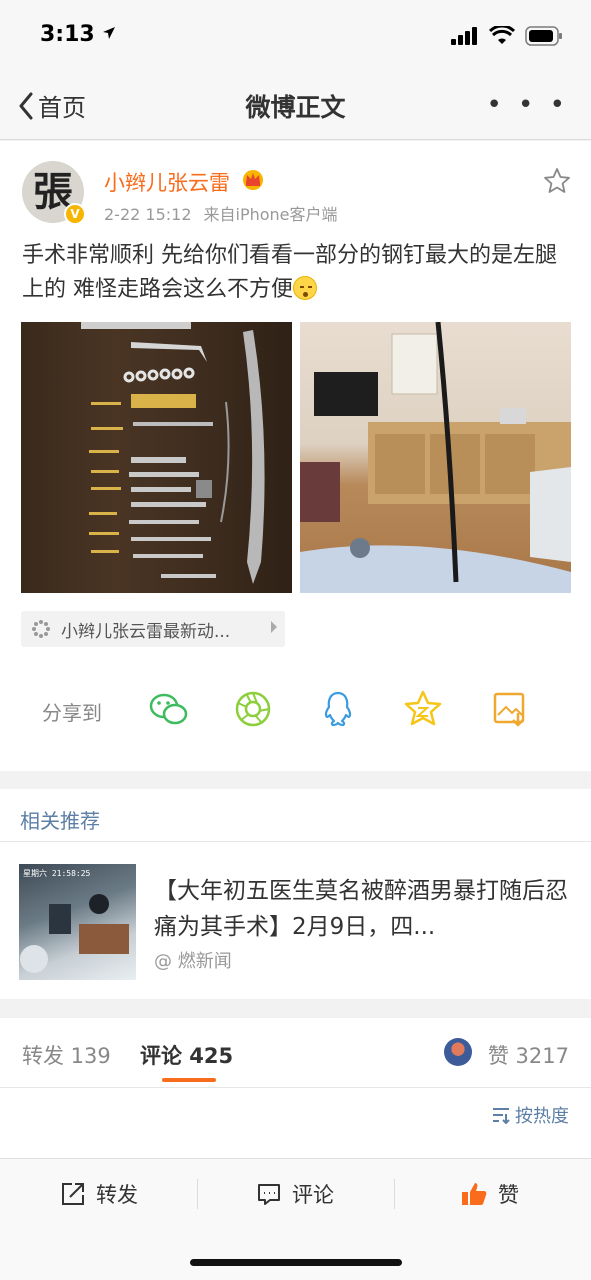 Image resolution: width=591 pixels, height=1280 pixels. Describe the element at coordinates (295, 1219) in the screenshot. I see `bottom-toolbar: 转发 评论 赞` at that location.